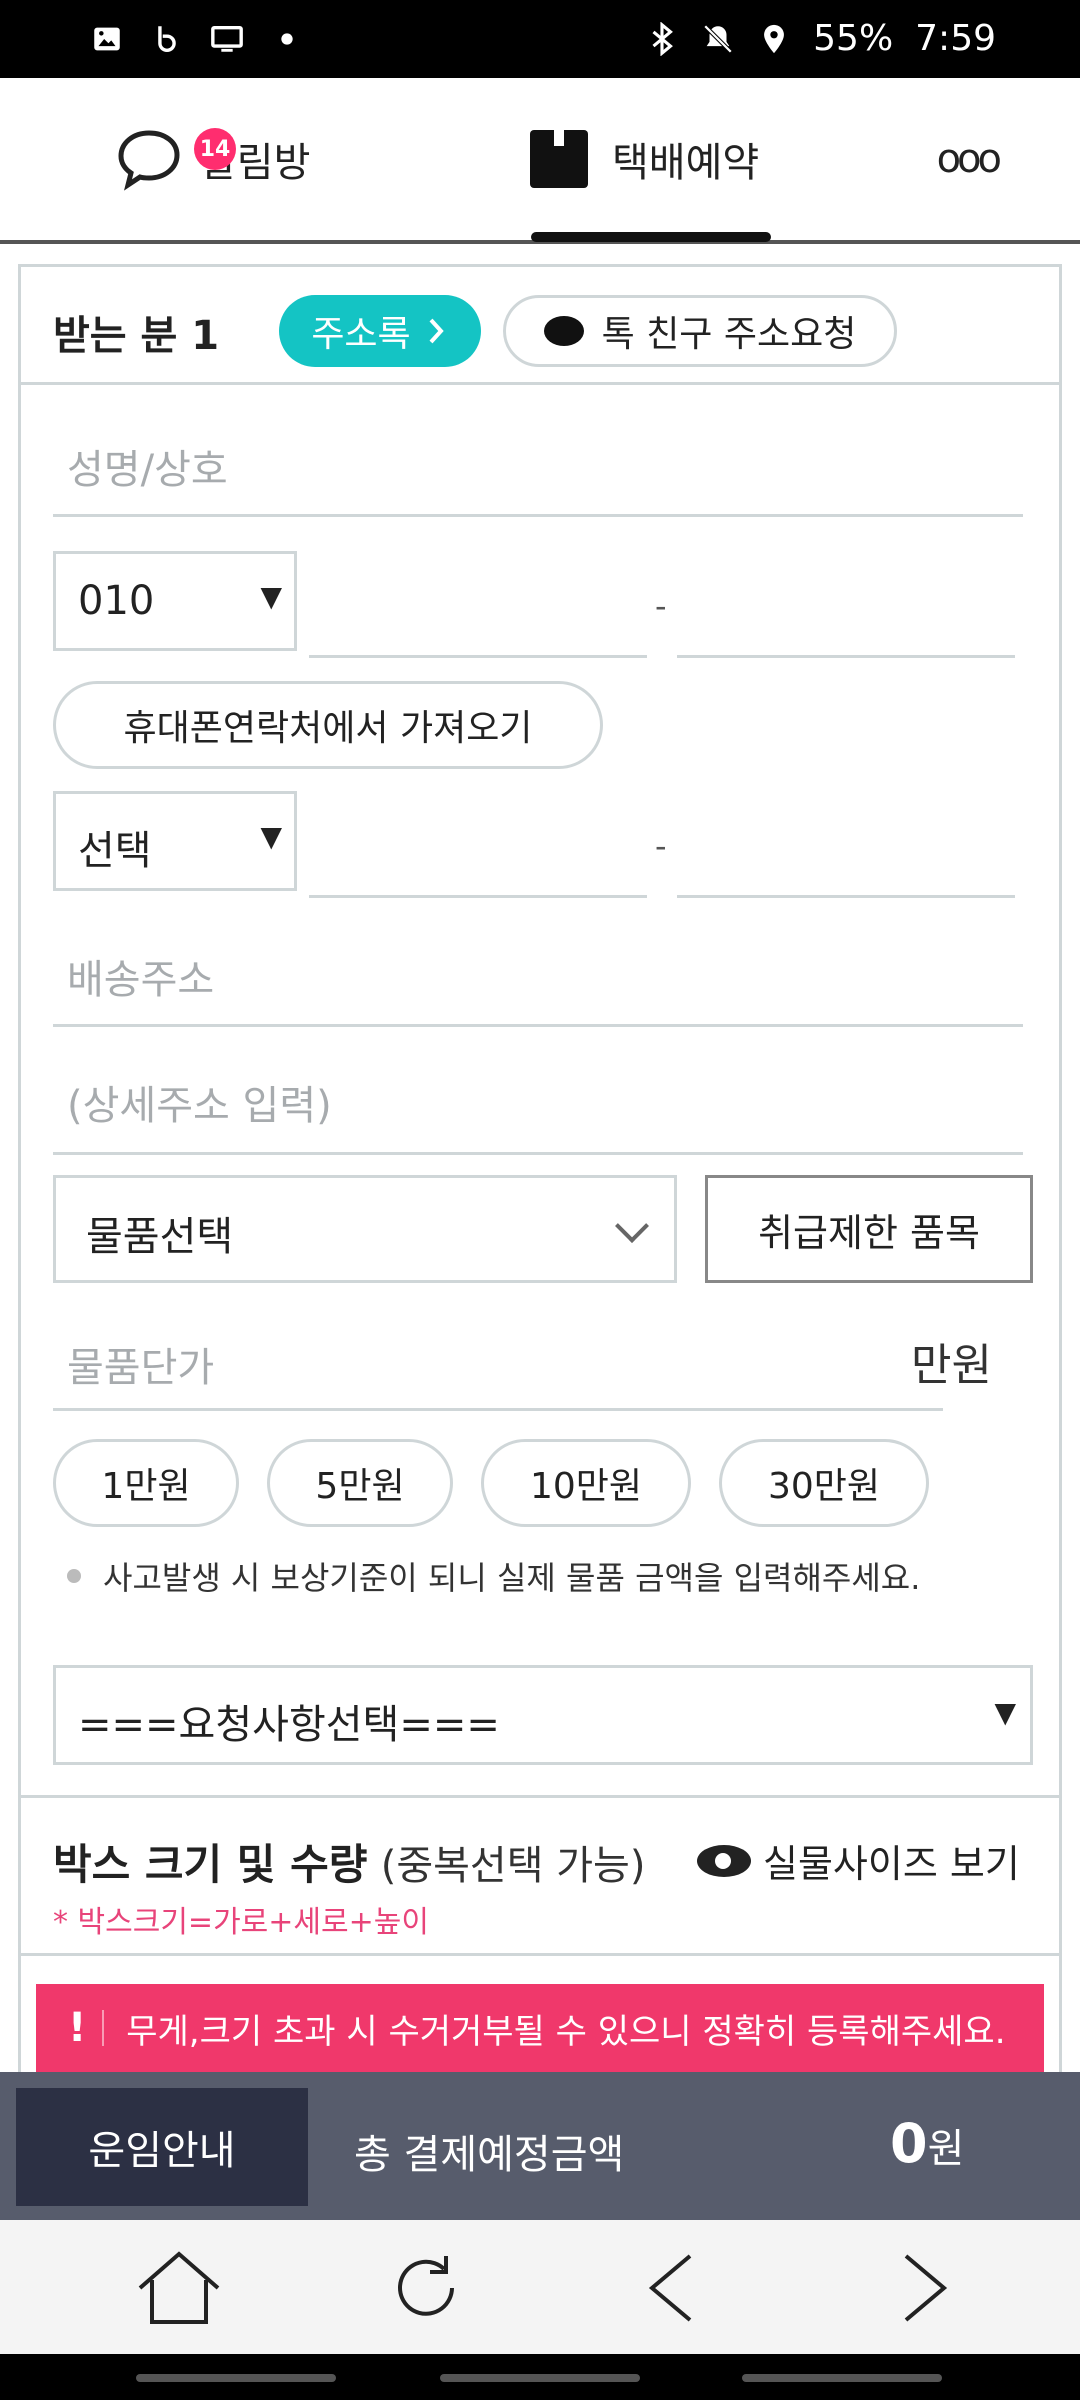  Describe the element at coordinates (538, 967) in the screenshot. I see `address-input: 배송주소` at that location.